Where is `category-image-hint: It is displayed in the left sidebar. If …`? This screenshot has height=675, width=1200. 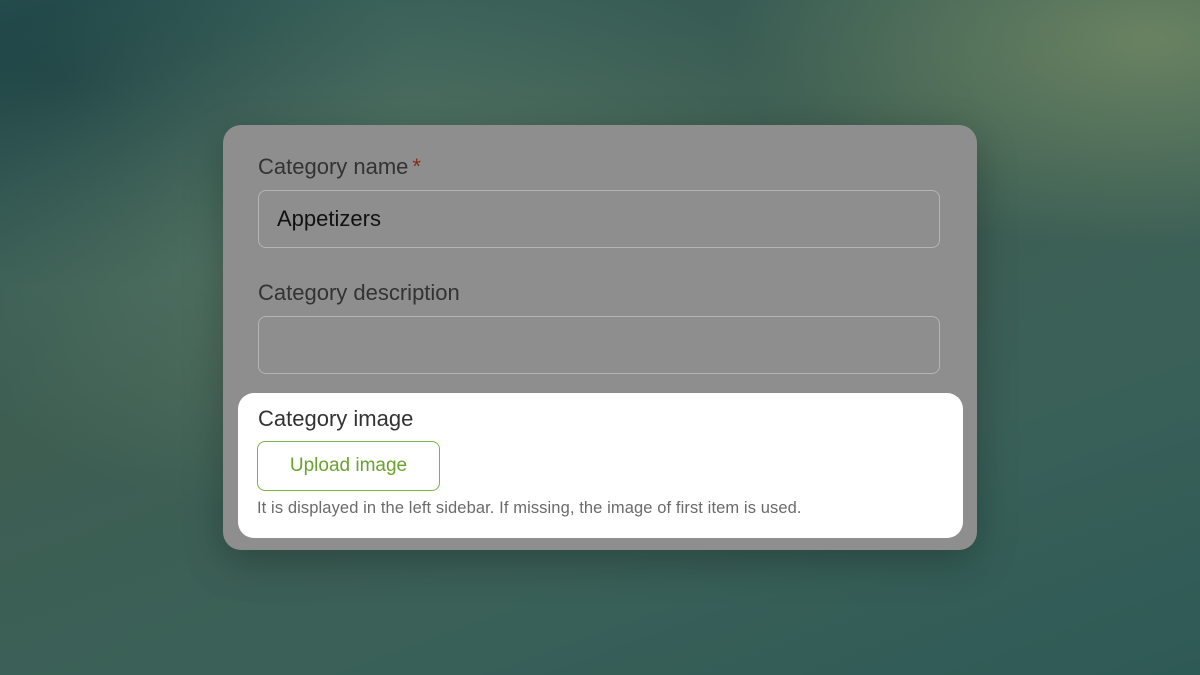
category-image-hint: It is displayed in the left sidebar. If … is located at coordinates (529, 508).